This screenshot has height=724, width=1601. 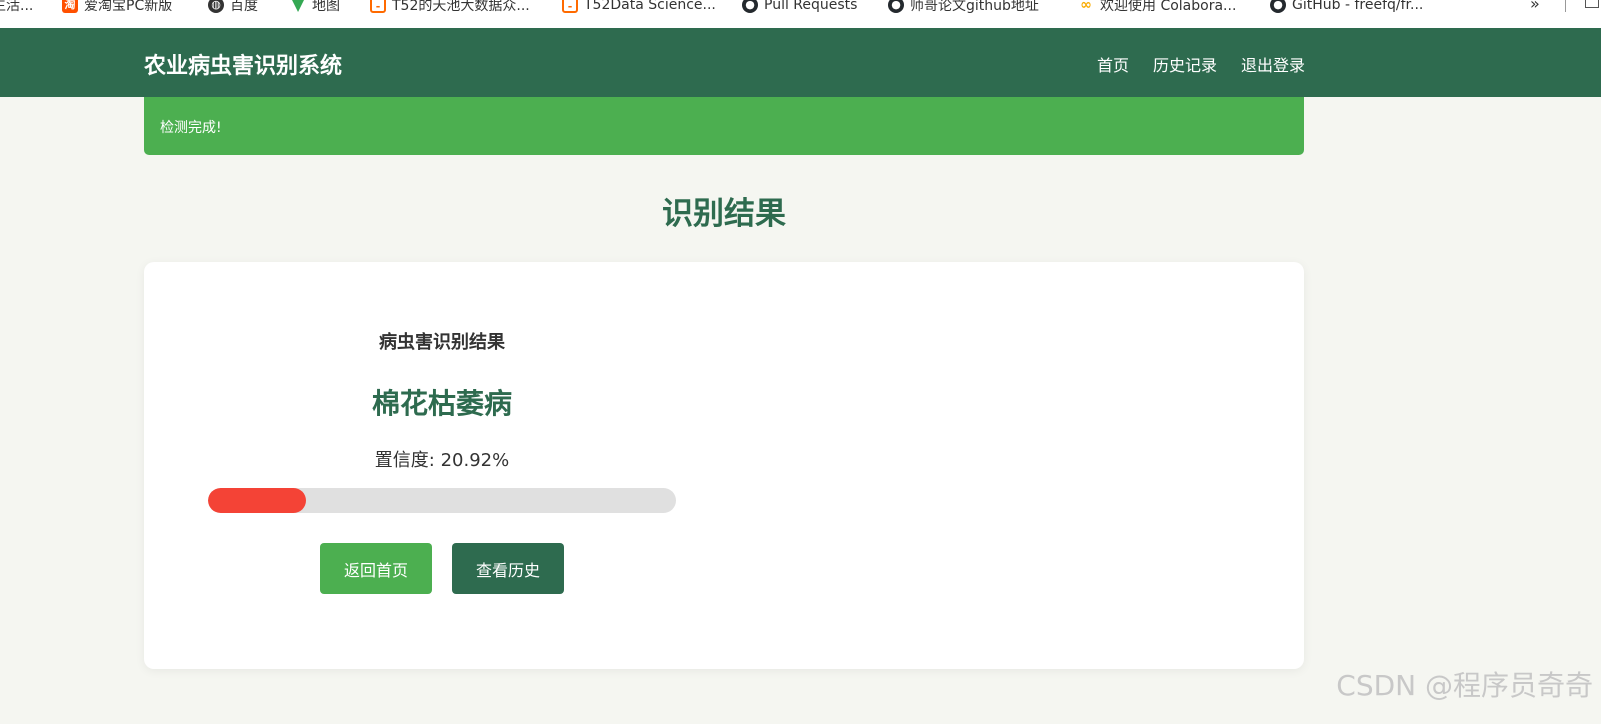 What do you see at coordinates (441, 403) in the screenshot?
I see `disease-name: 棉花枯萎病` at bounding box center [441, 403].